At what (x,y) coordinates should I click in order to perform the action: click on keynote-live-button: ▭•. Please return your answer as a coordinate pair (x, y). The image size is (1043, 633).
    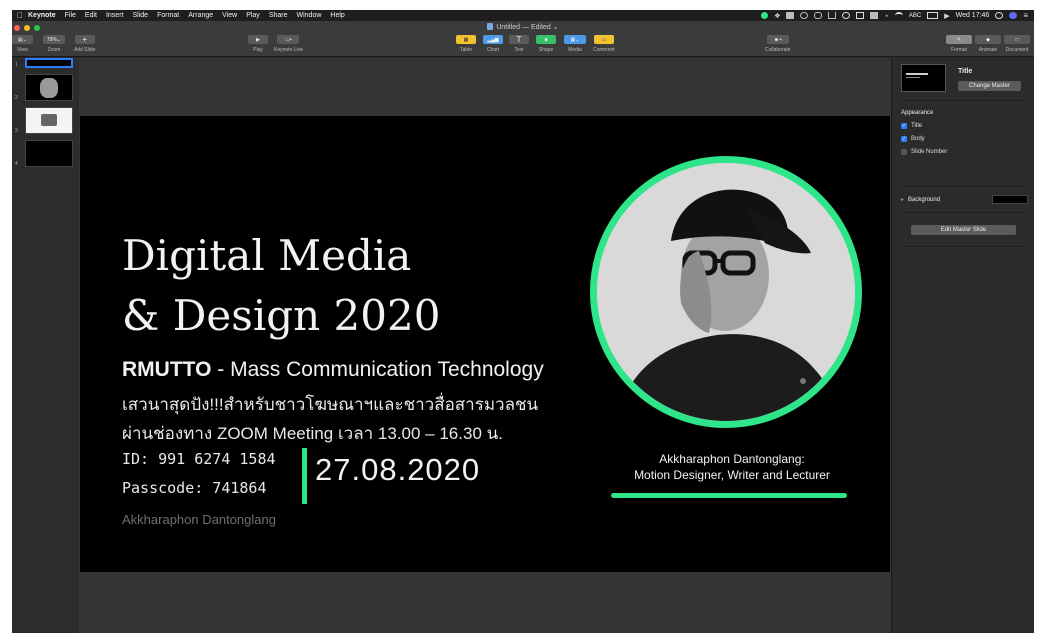
    Looking at the image, I should click on (288, 39).